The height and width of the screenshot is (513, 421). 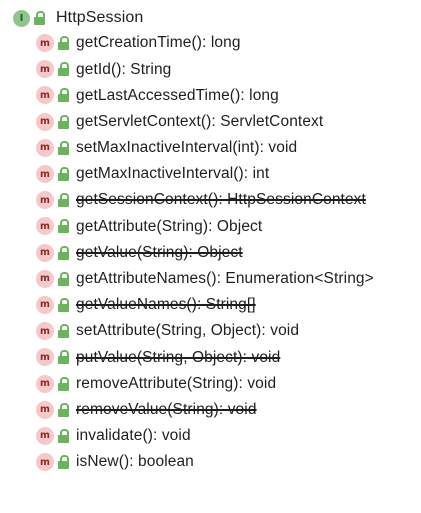 I want to click on method-row: m getValueNames(): String[], so click(x=210, y=305).